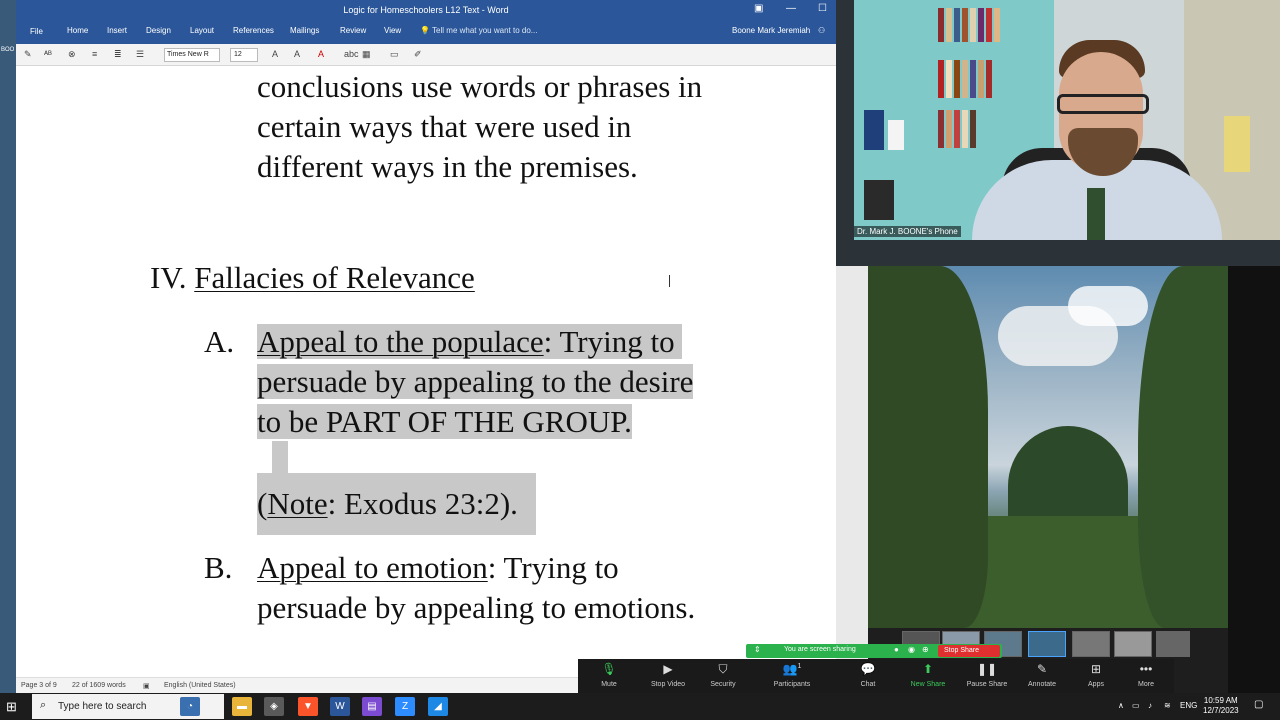  What do you see at coordinates (190, 706) in the screenshot?
I see `cortana-icon: ◔` at bounding box center [190, 706].